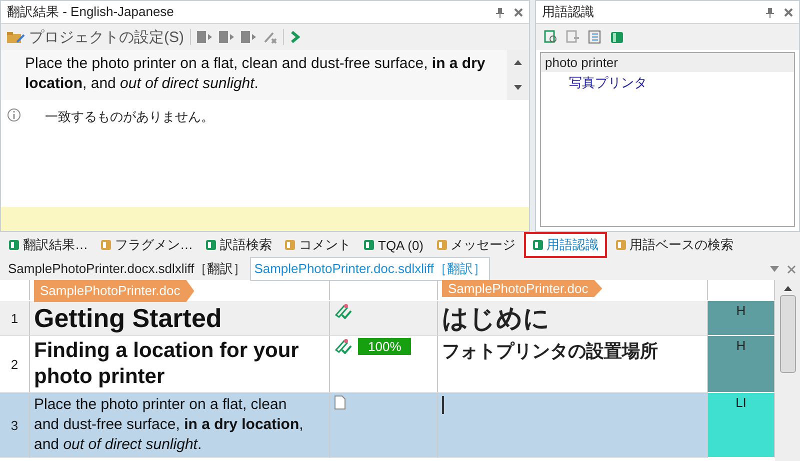 Image resolution: width=800 pixels, height=461 pixels. What do you see at coordinates (617, 37) in the screenshot?
I see `database-icon` at bounding box center [617, 37].